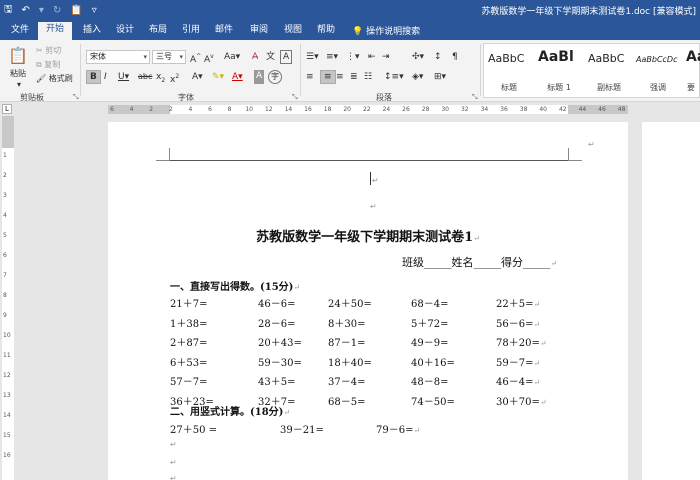 Image resolution: width=700 pixels, height=480 pixels. What do you see at coordinates (48, 64) in the screenshot?
I see `copy-button: ⧉ 复制` at bounding box center [48, 64].